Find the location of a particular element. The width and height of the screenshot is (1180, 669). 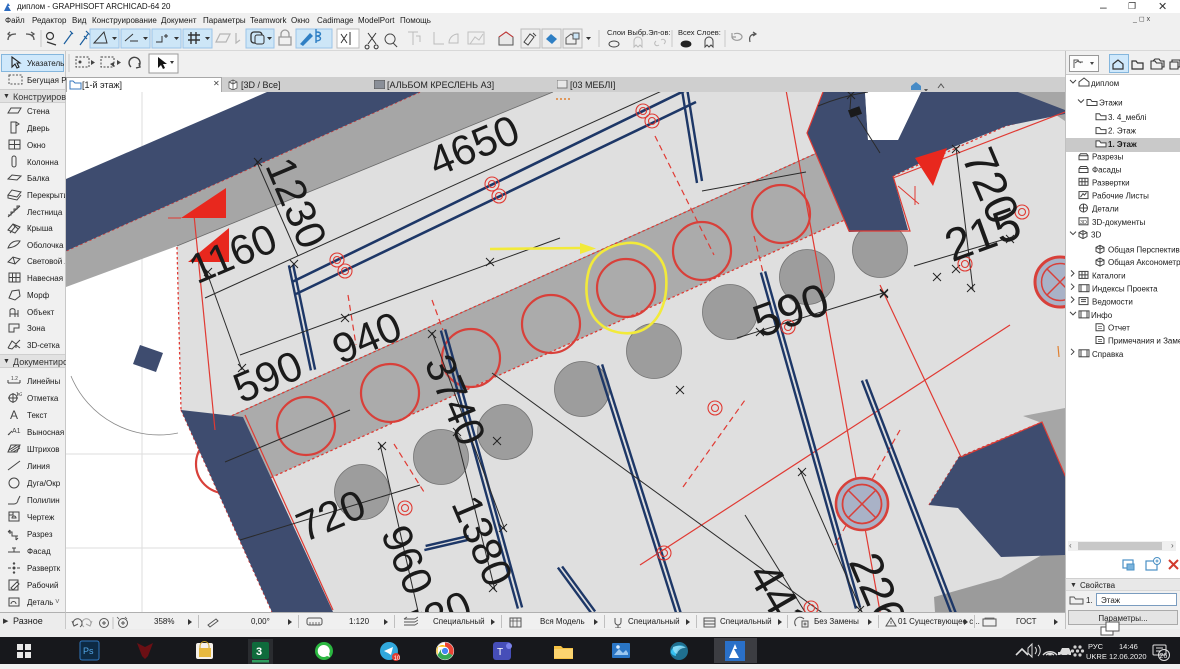

svg-text: Инфо is located at coordinates (1102, 315).